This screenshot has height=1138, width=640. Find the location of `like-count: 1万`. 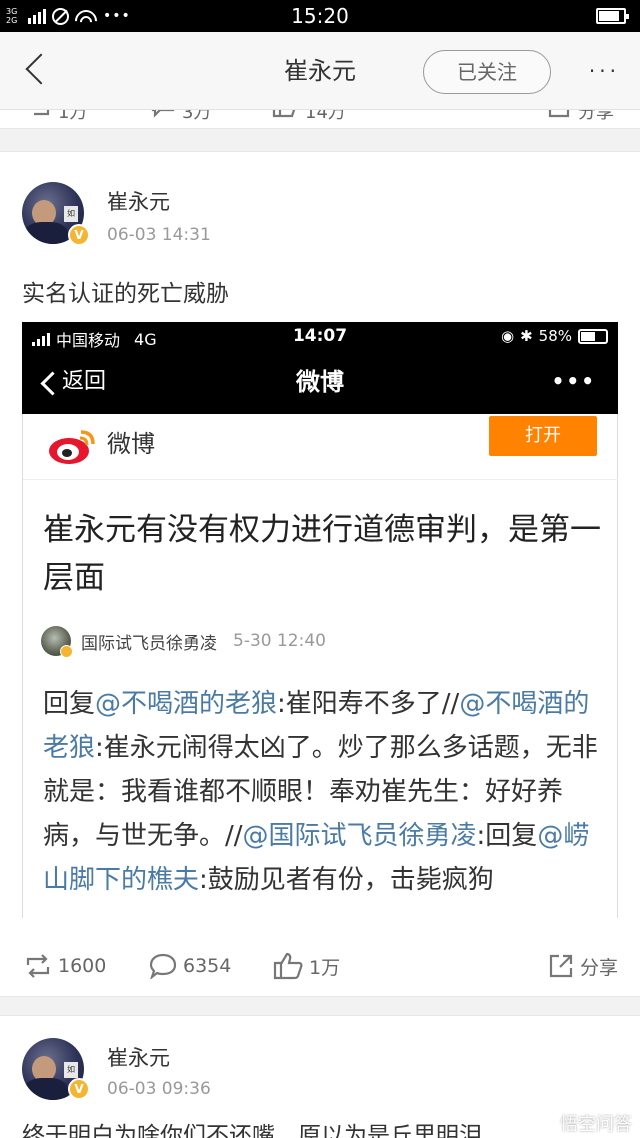

like-count: 1万 is located at coordinates (325, 967).